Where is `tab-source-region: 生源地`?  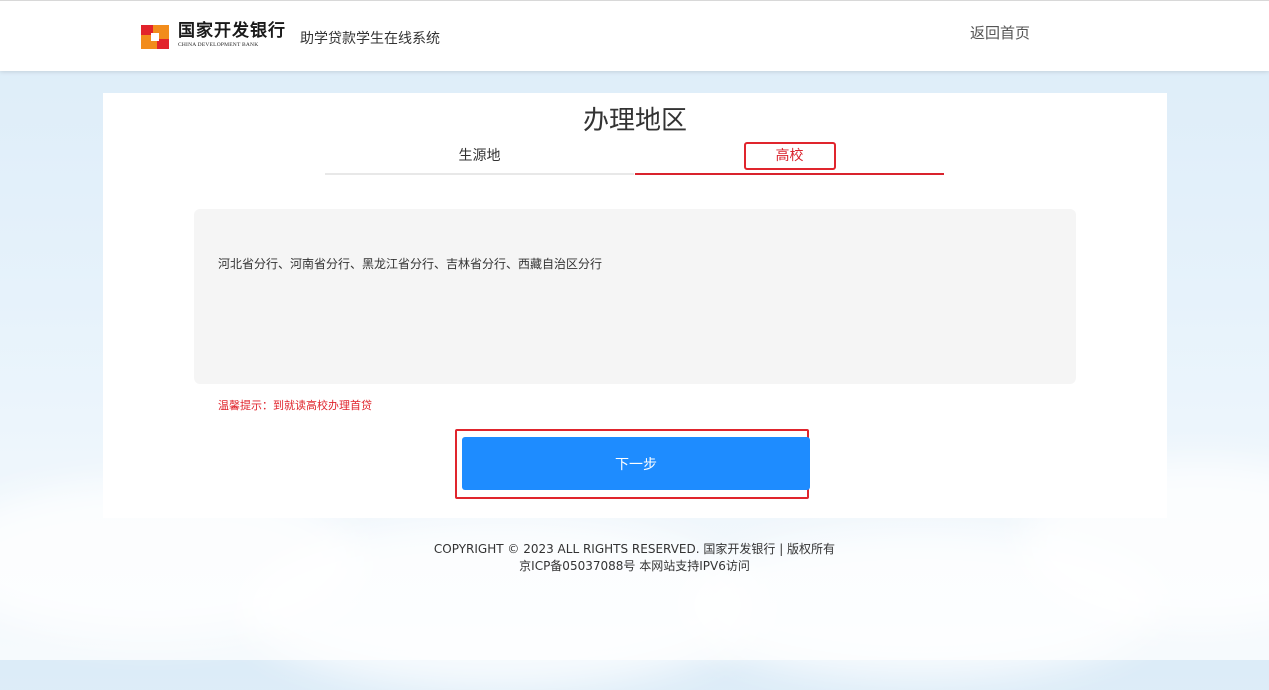
tab-source-region: 生源地 is located at coordinates (479, 157).